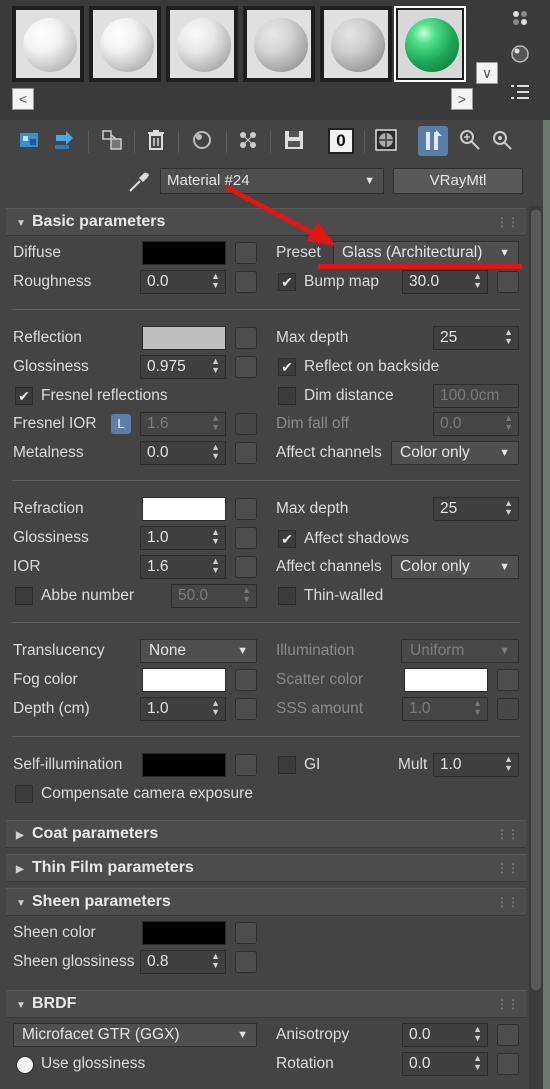  Describe the element at coordinates (420, 266) in the screenshot. I see `red-underline-annotation` at that location.